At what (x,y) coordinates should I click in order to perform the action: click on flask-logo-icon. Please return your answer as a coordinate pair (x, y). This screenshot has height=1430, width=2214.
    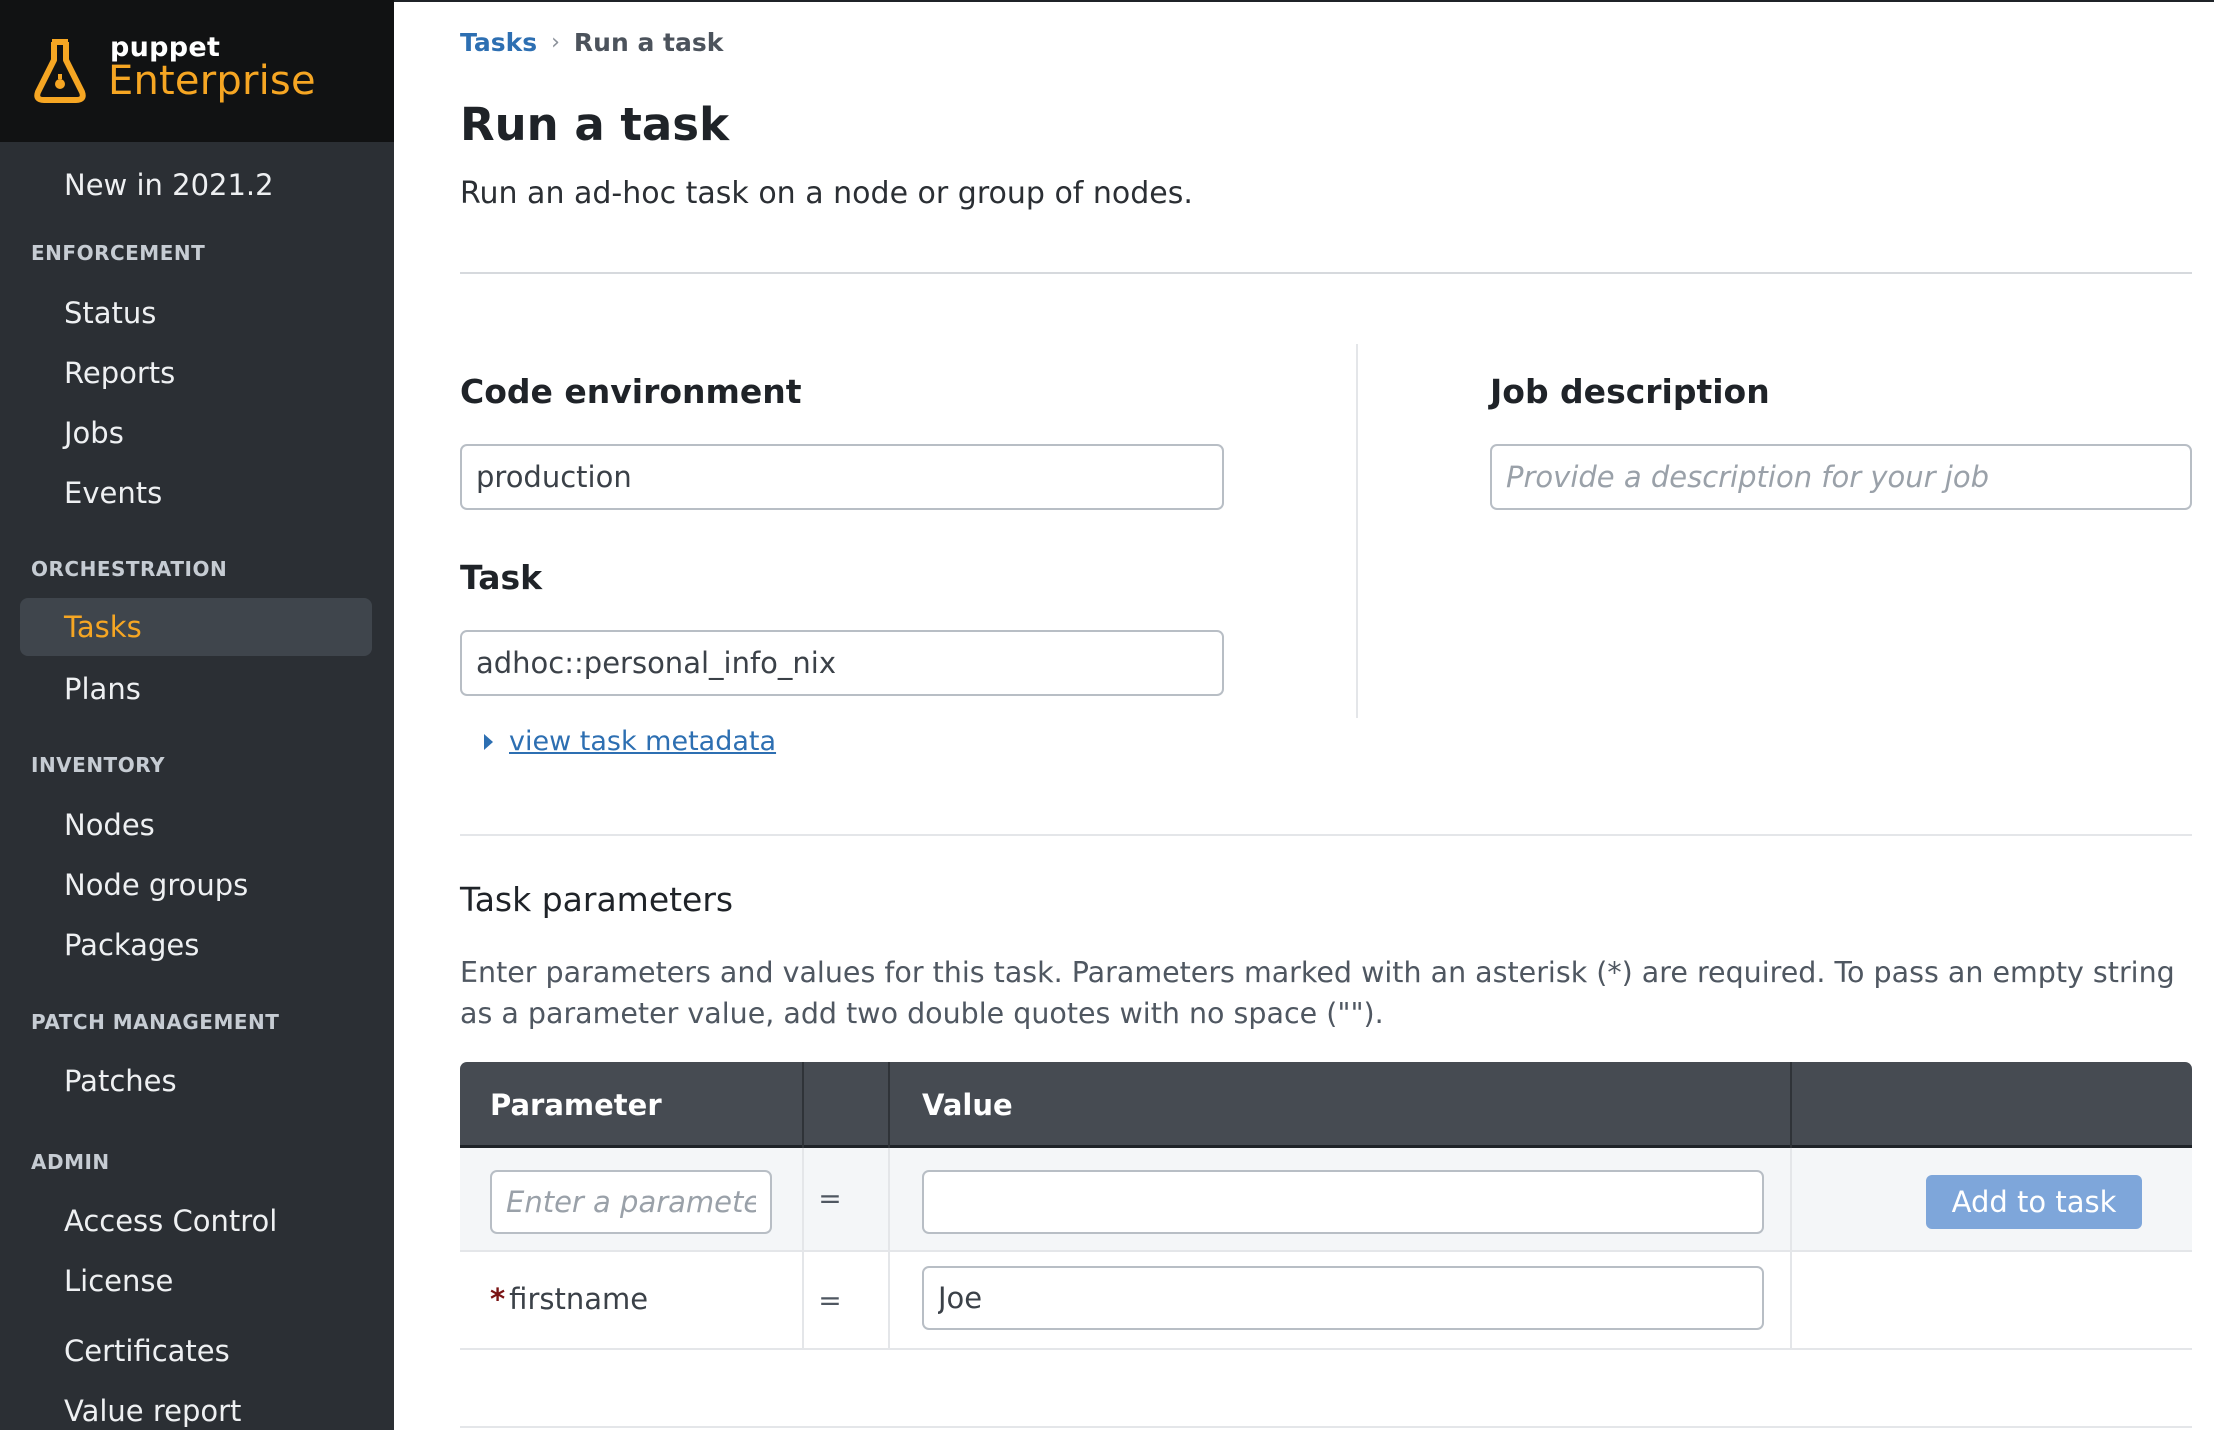
    Looking at the image, I should click on (60, 71).